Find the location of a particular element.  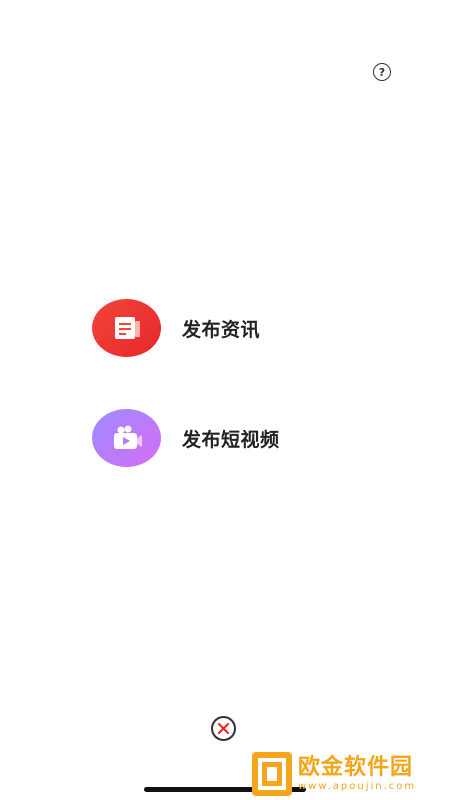

news-icon-bubble is located at coordinates (126, 328).